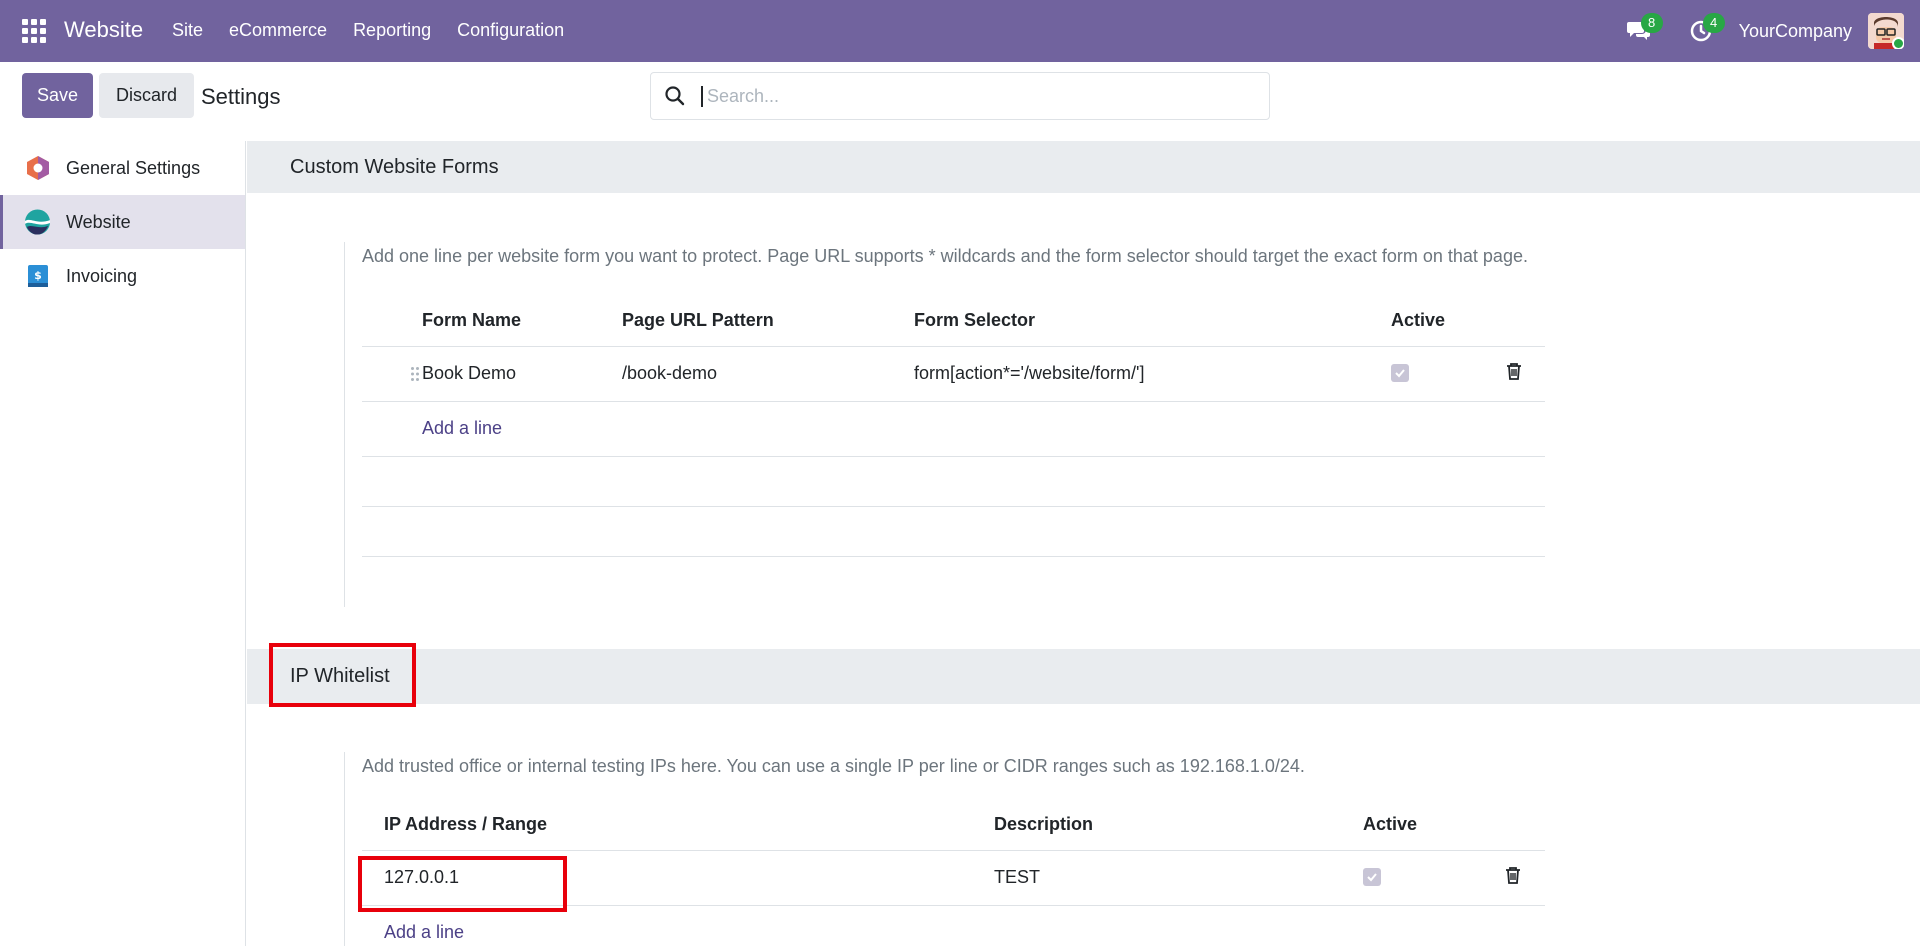  Describe the element at coordinates (675, 96) in the screenshot. I see `search-icon` at that location.